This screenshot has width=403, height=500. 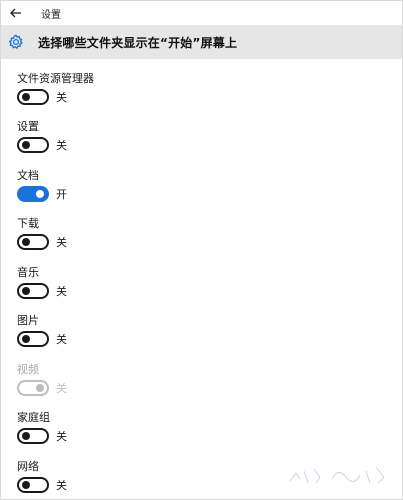 What do you see at coordinates (197, 131) in the screenshot?
I see `setting-settings: 设置 关` at bounding box center [197, 131].